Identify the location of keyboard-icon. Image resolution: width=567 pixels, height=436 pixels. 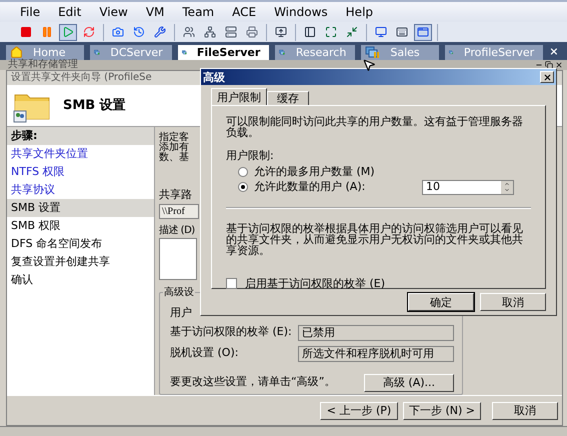
(402, 32).